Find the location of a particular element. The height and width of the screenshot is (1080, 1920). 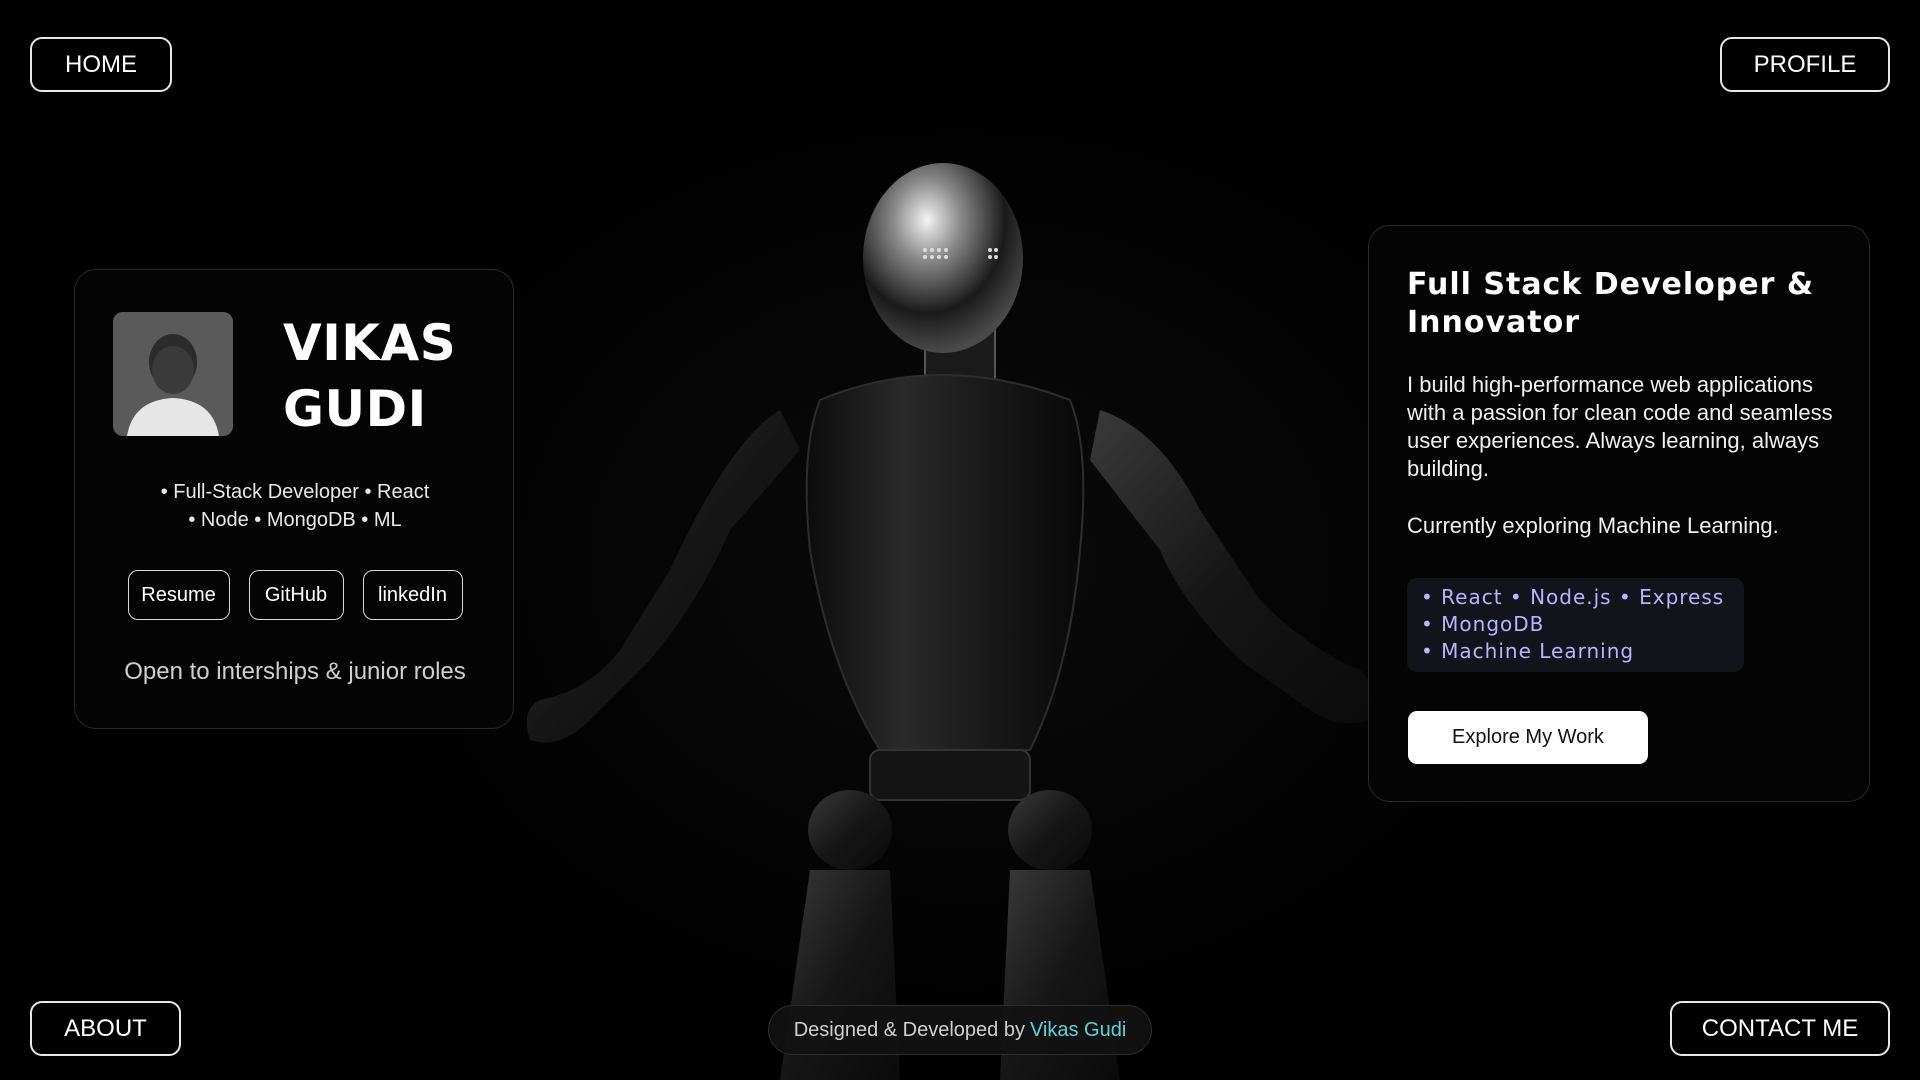

profile-name: VIKAS GUDI is located at coordinates (393, 376).